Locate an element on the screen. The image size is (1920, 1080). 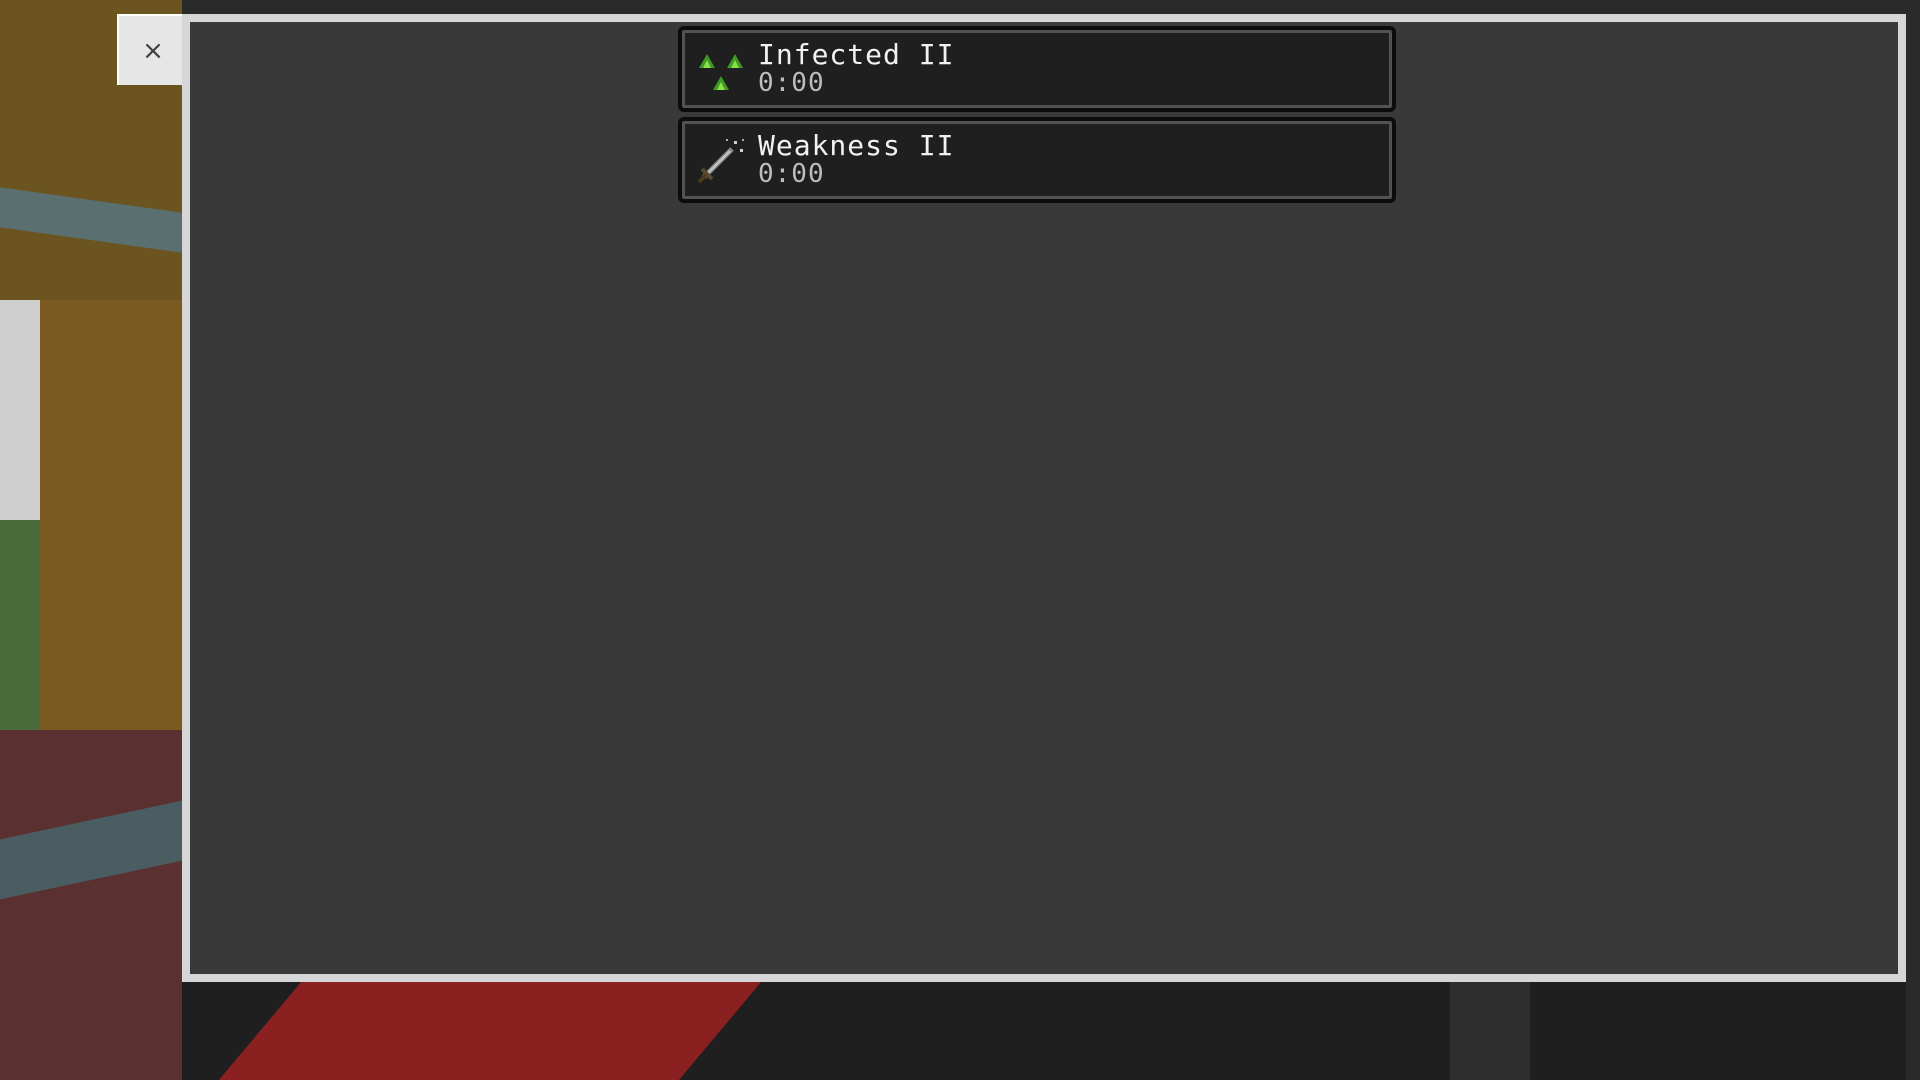
close-button: × is located at coordinates (152, 49).